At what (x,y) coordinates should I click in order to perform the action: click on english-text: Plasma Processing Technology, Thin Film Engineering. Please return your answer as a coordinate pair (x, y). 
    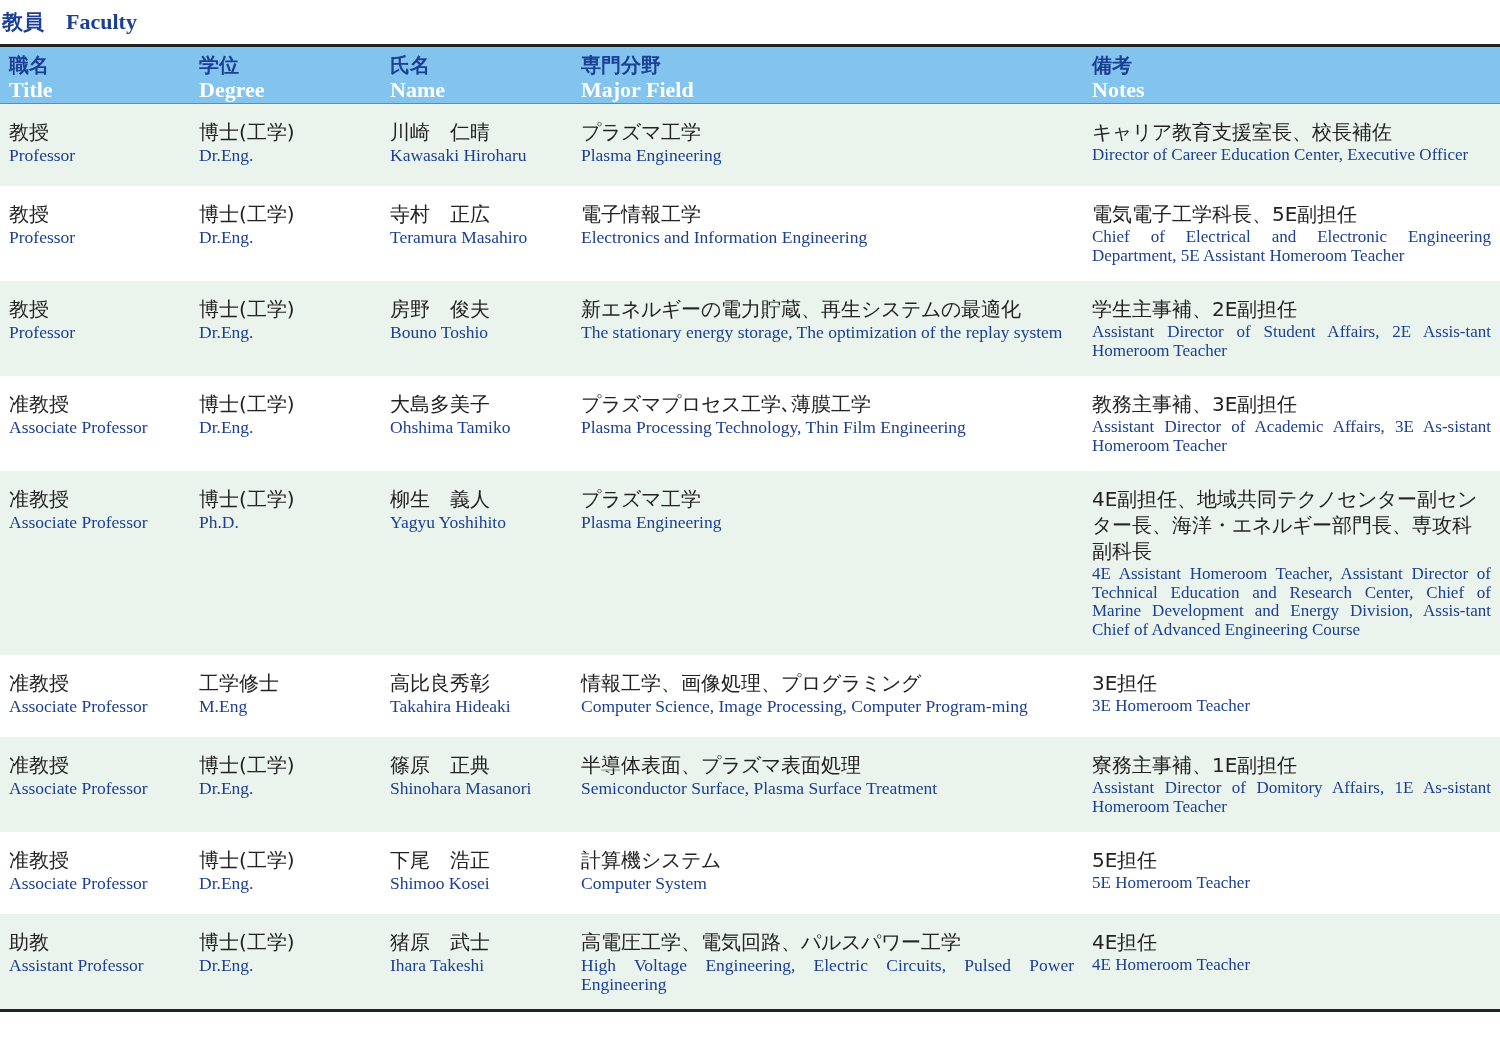
    Looking at the image, I should click on (774, 427).